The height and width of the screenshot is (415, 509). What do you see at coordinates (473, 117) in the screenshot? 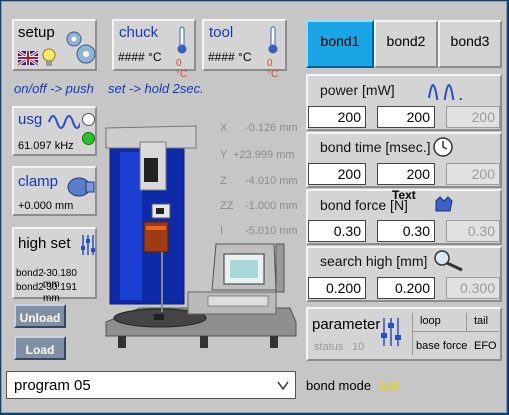
I see `power-bond3-input: 200` at bounding box center [473, 117].